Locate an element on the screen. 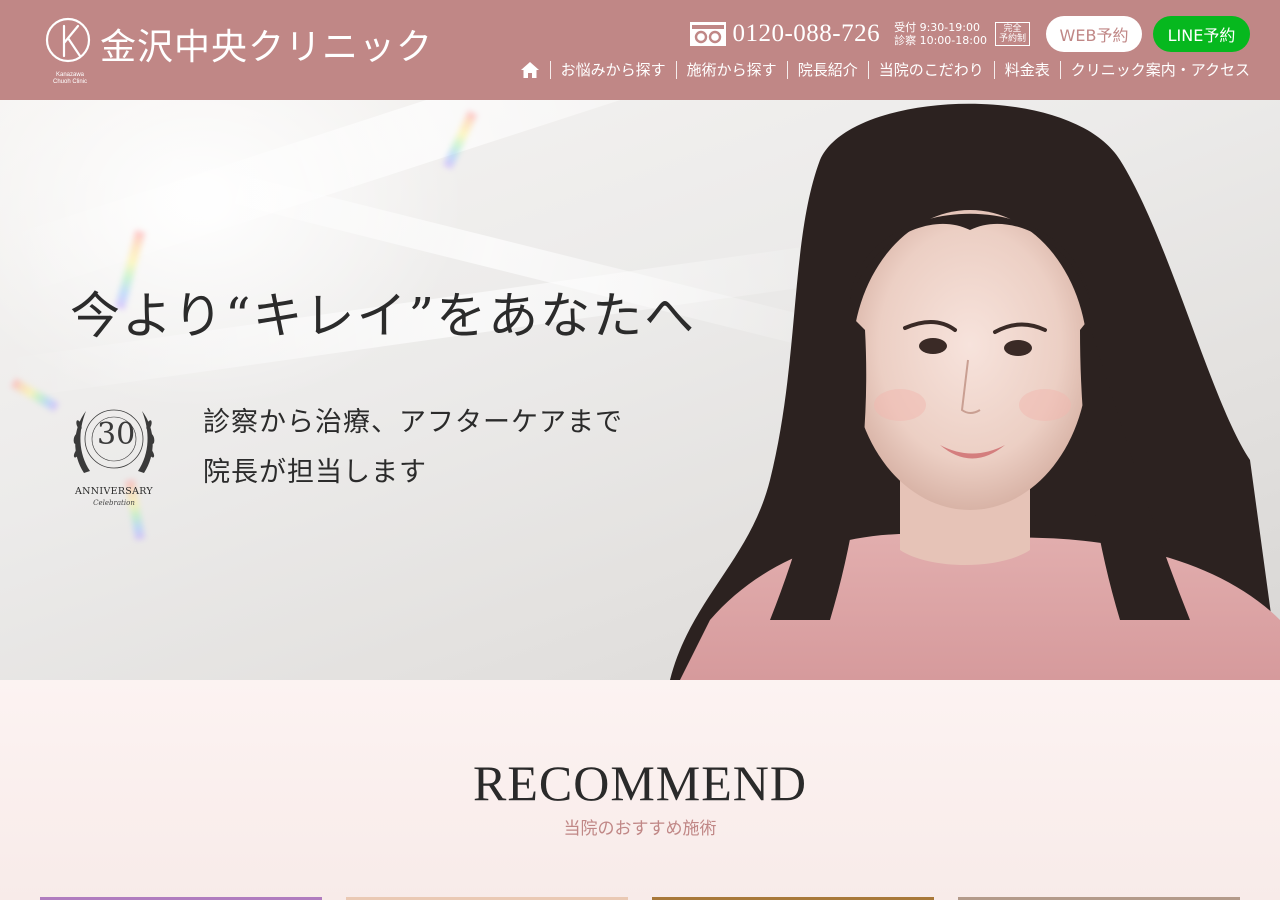  clinic-logo: Kanazawa Chuoh Clinic 金沢中央クリニック is located at coordinates (238, 51).